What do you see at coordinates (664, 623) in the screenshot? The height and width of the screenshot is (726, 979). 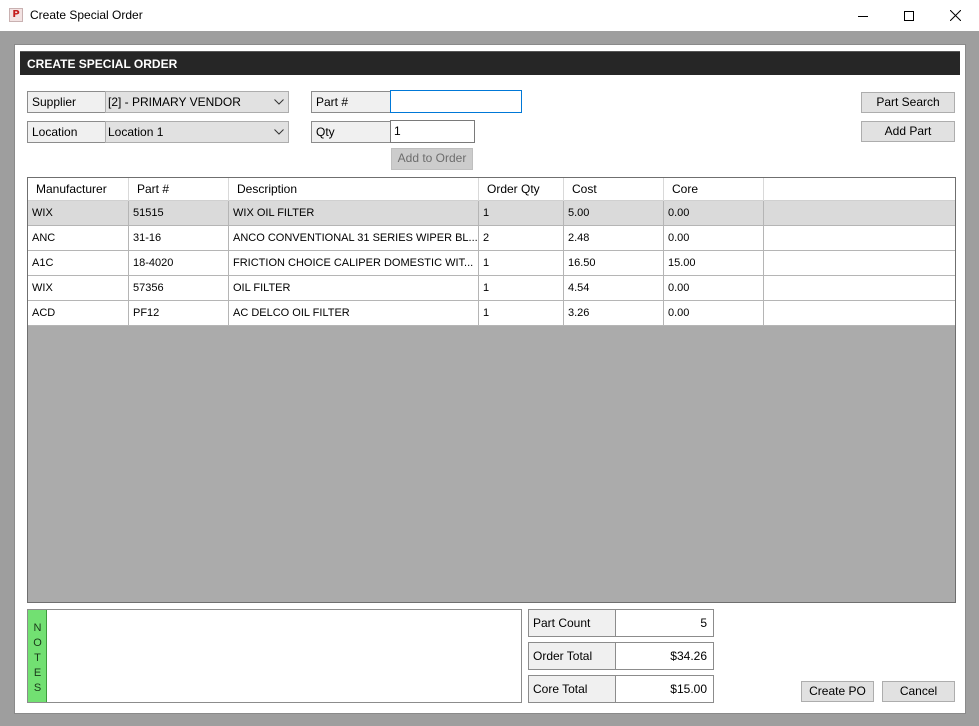 I see `part-count-value: 5` at bounding box center [664, 623].